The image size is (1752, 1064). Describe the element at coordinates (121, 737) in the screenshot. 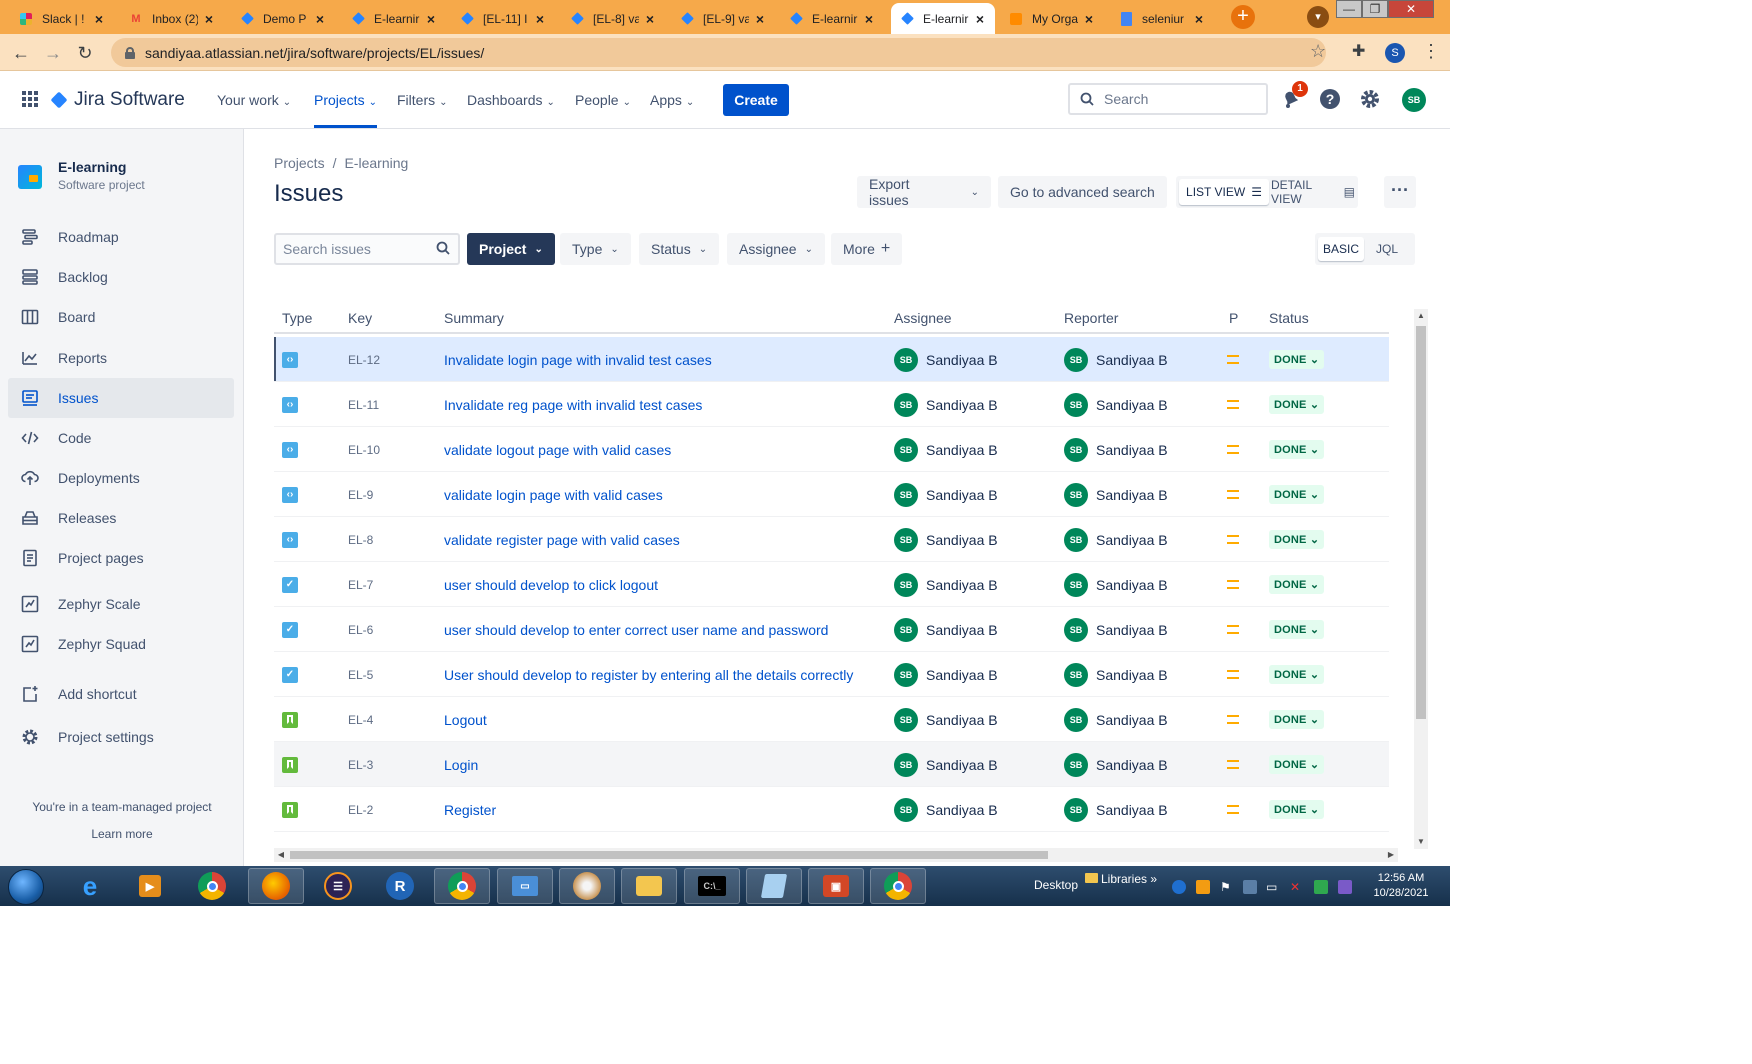

I see `sidebar-item-project-settings: Project settings` at that location.